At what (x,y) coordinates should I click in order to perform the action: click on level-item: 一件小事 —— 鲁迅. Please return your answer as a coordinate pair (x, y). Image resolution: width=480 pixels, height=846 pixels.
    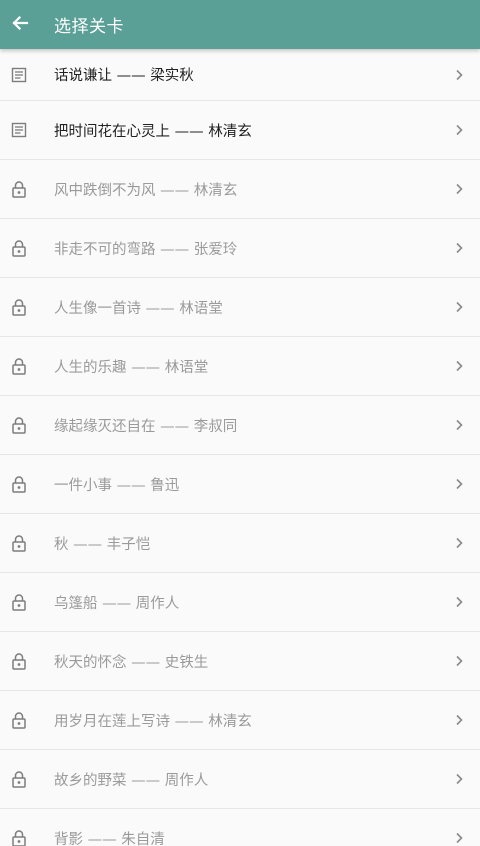
    Looking at the image, I should click on (240, 484).